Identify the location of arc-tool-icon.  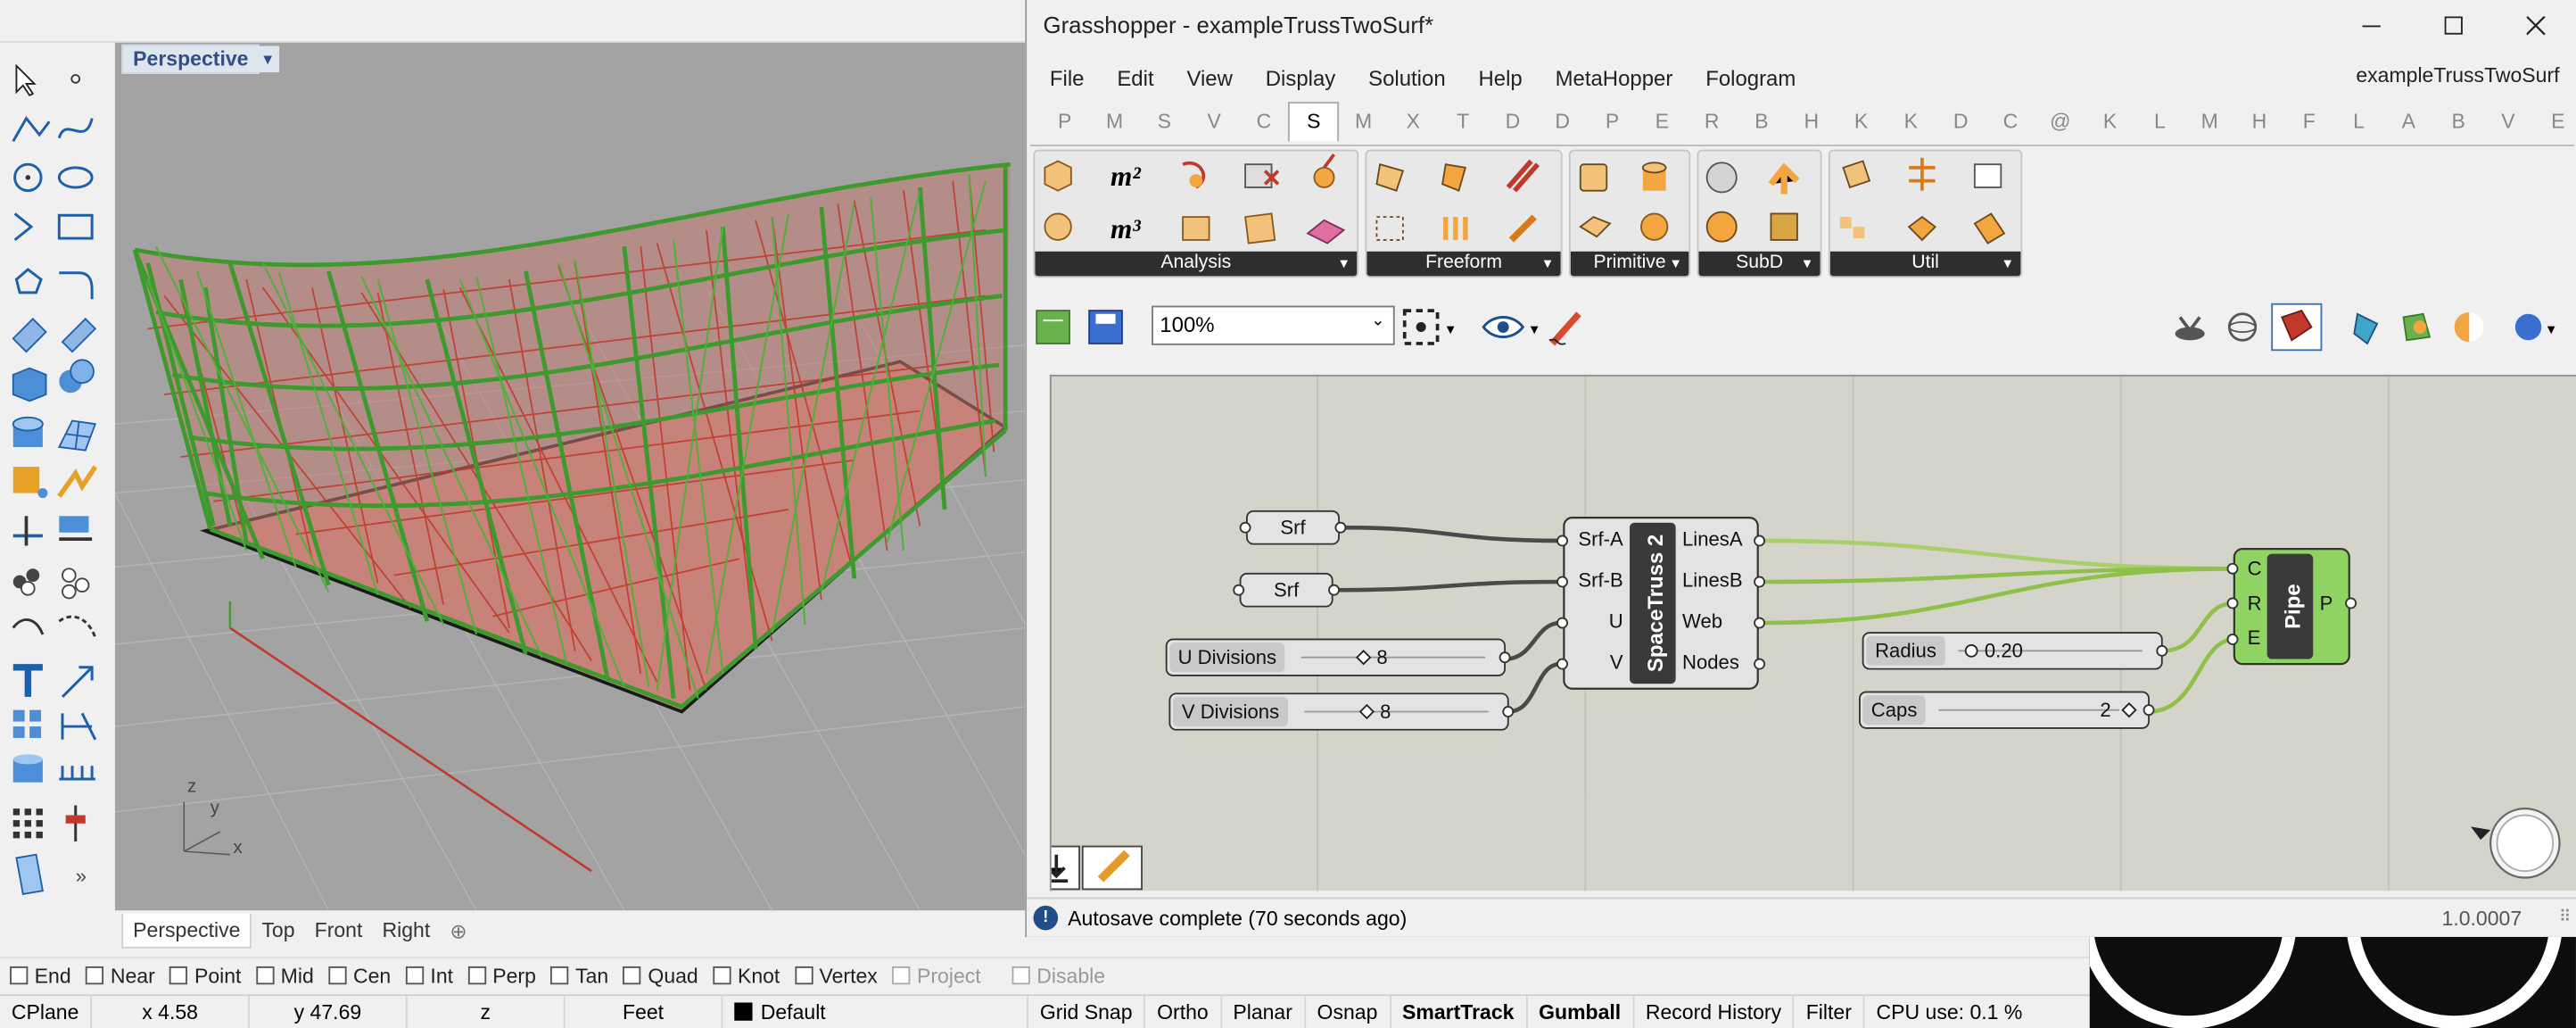
(24, 227).